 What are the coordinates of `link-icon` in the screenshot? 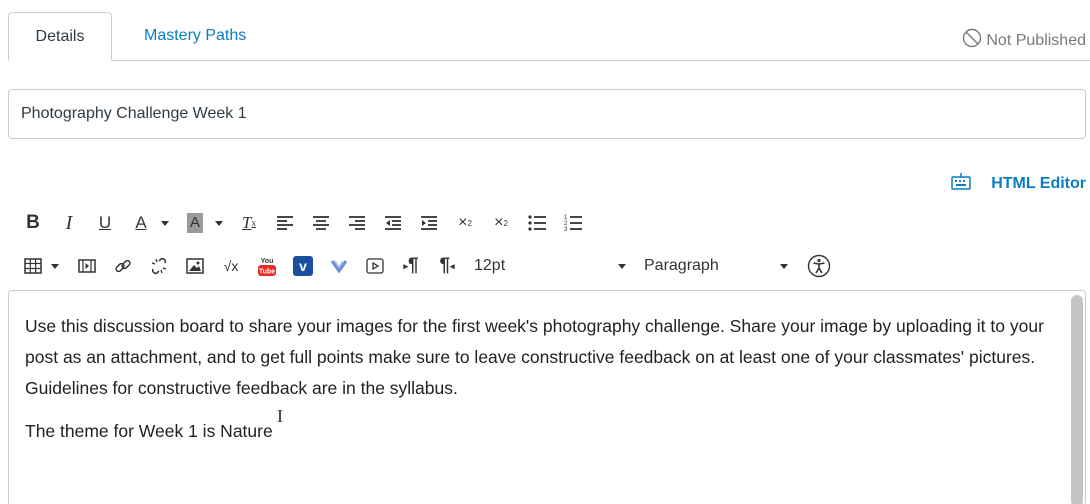 It's located at (123, 266).